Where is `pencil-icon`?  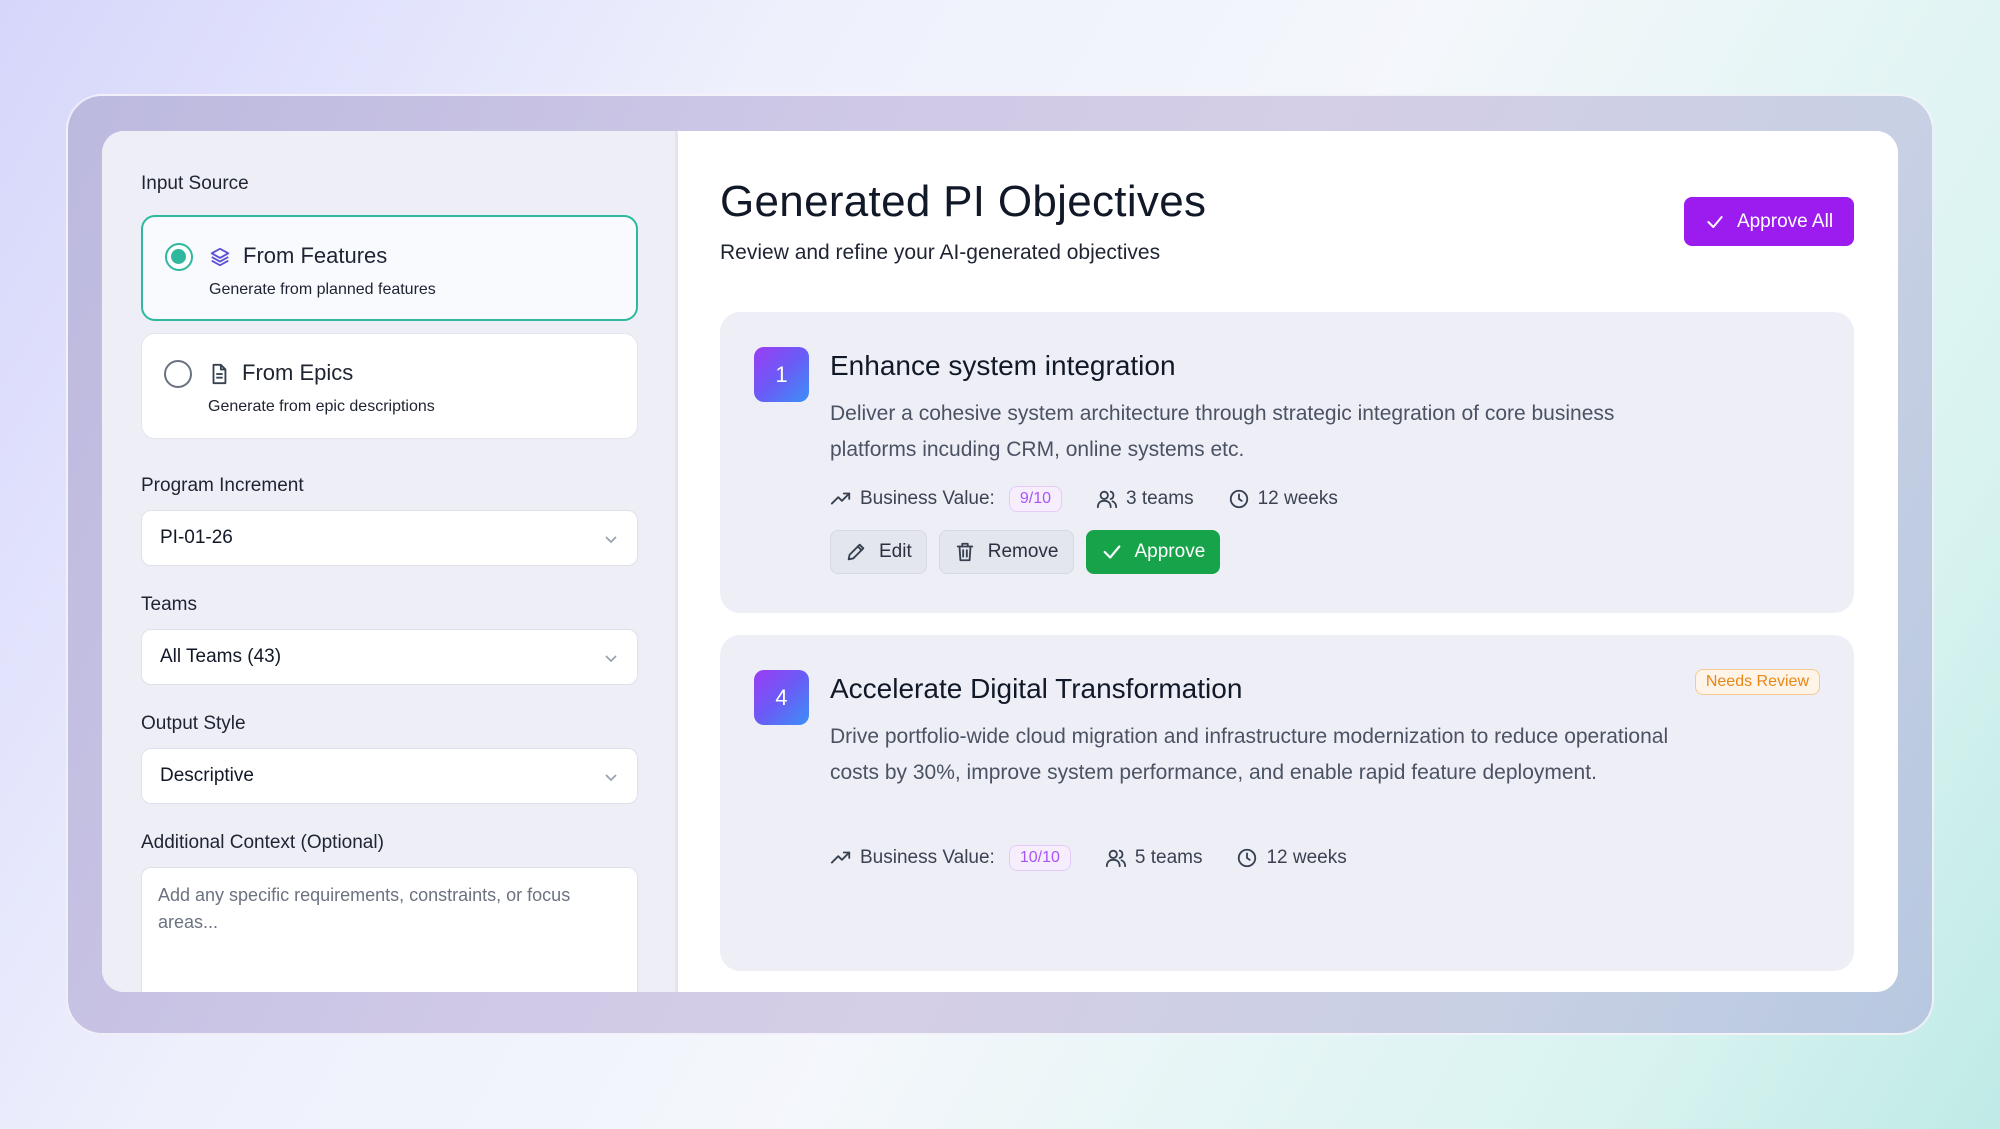
pencil-icon is located at coordinates (856, 552).